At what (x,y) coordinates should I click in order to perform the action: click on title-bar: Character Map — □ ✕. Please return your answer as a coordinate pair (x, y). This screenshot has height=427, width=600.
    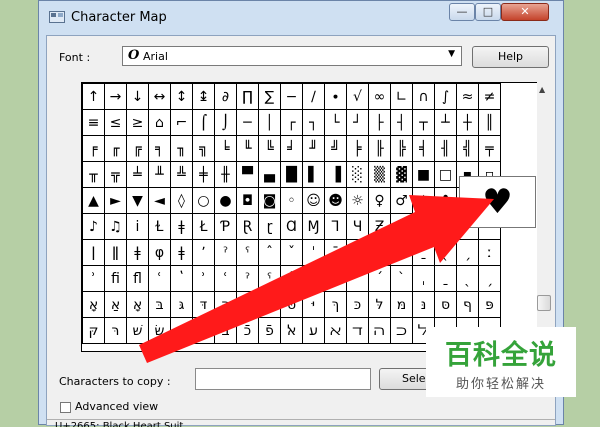
    Looking at the image, I should click on (301, 18).